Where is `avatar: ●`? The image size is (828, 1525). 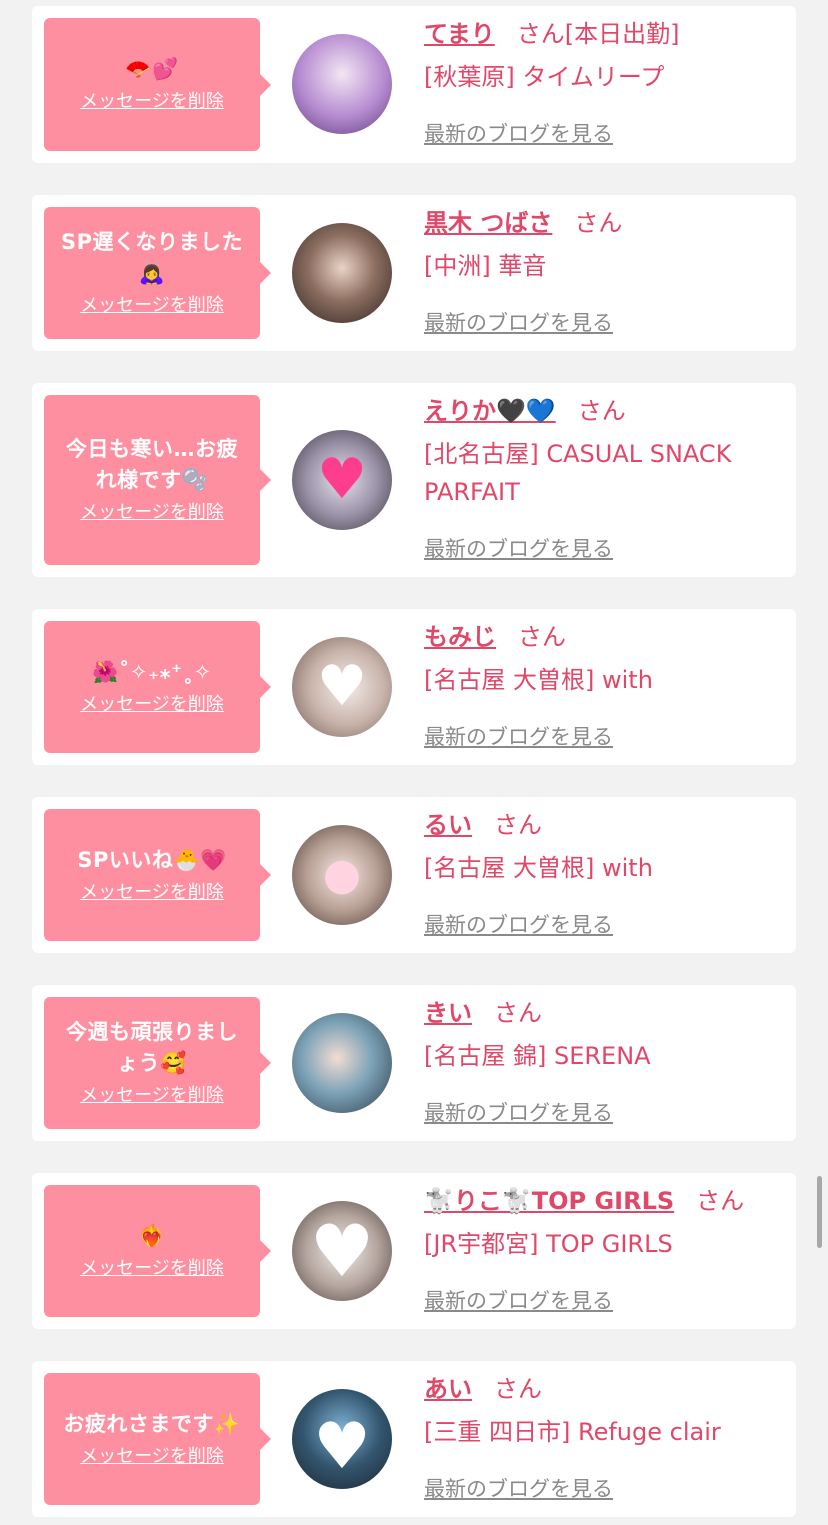
avatar: ● is located at coordinates (342, 875).